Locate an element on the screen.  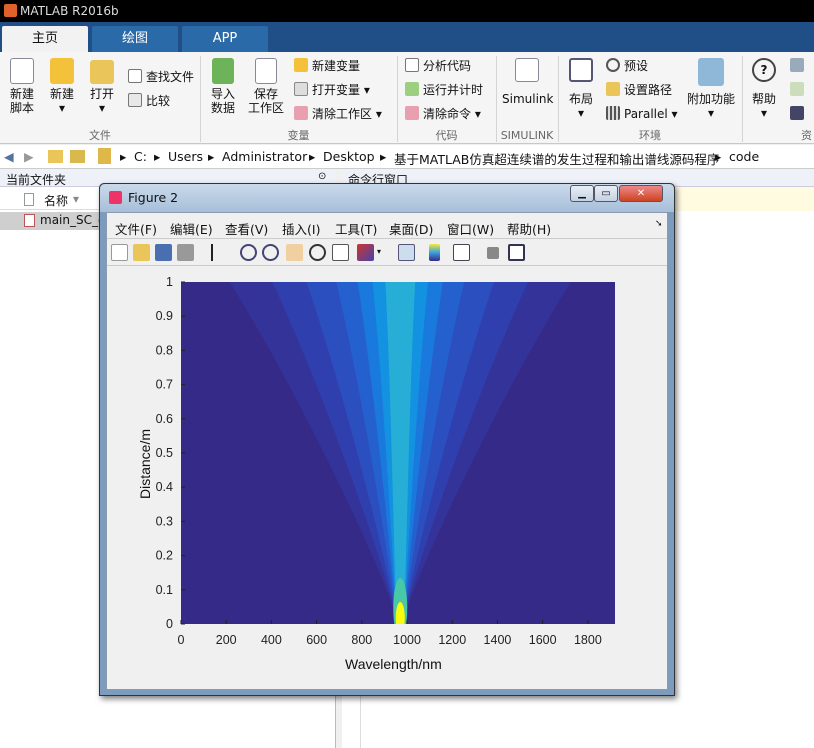
parallel-button: Parallel ▾ is located at coordinates (642, 114).